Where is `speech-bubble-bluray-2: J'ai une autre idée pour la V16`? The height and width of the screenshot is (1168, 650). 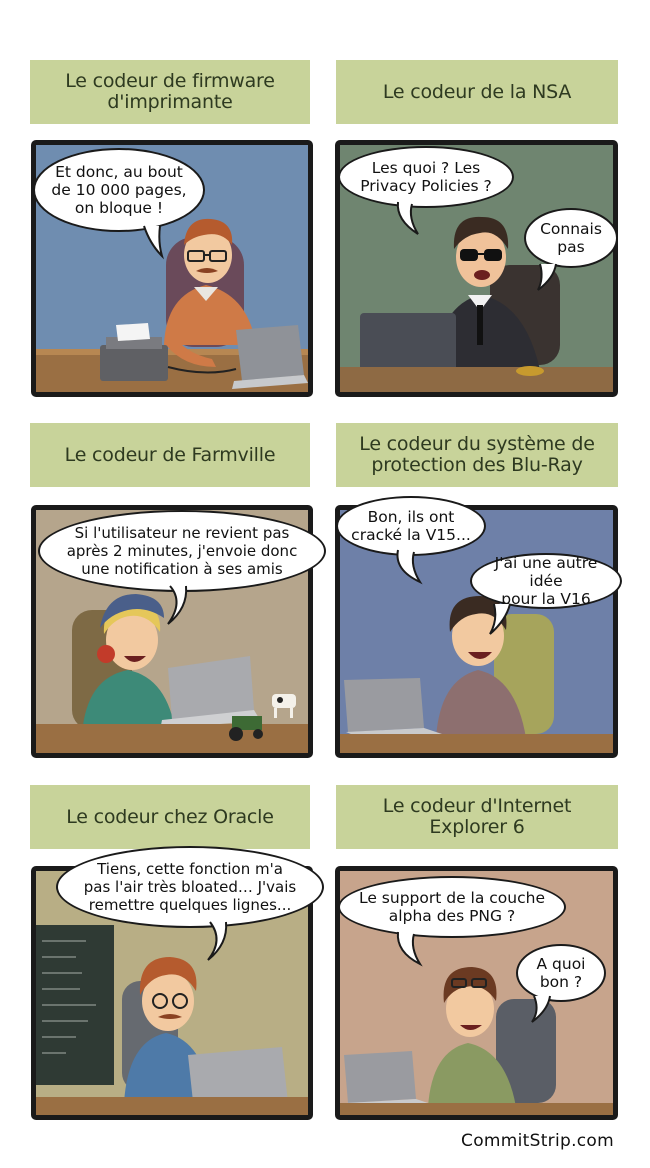
speech-bubble-bluray-2: J'ai une autre idée pour la V16 is located at coordinates (546, 581).